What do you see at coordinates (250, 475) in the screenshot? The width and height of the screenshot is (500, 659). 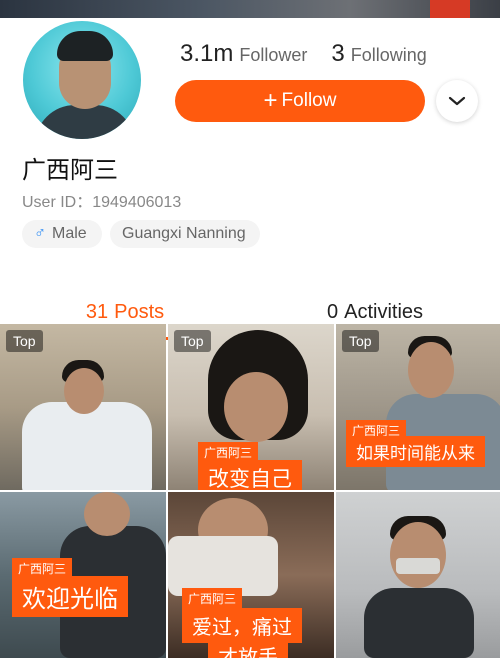 I see `post-caption-big: 改变自己` at bounding box center [250, 475].